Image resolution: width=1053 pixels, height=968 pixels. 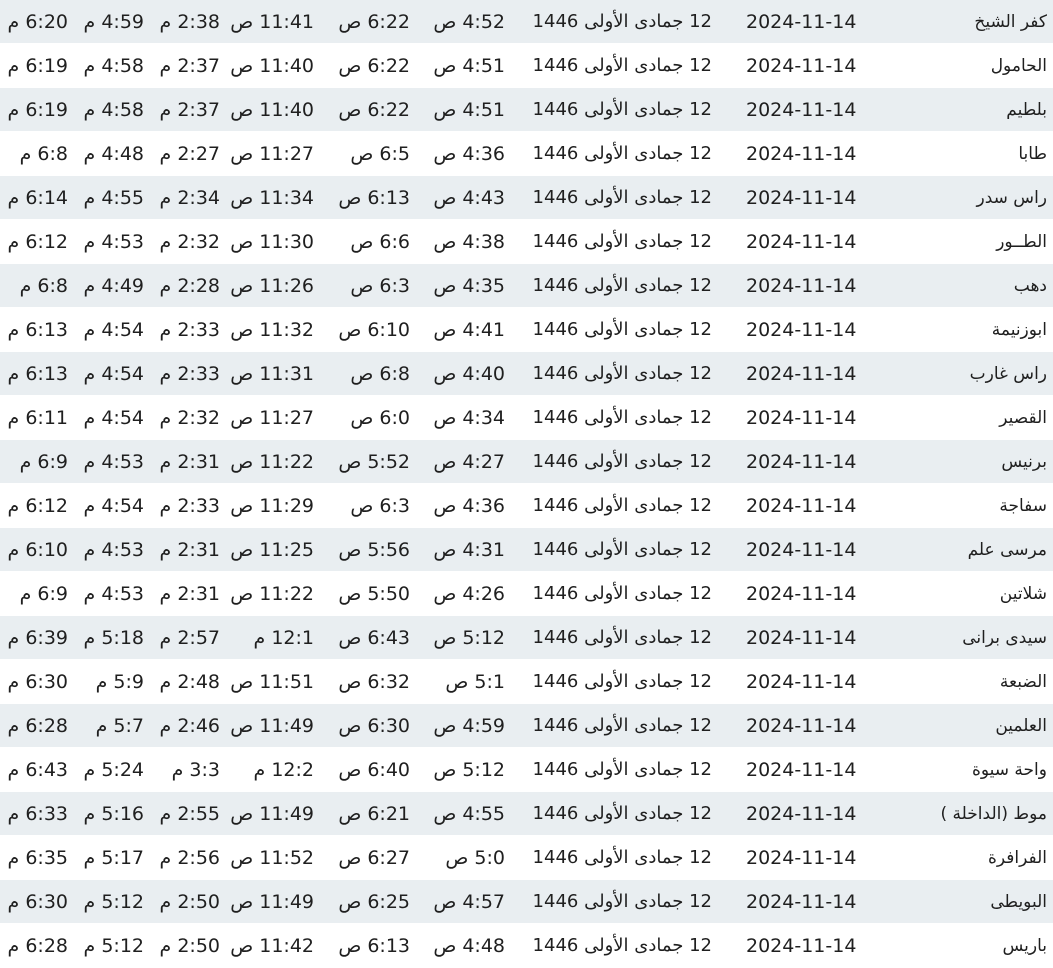 What do you see at coordinates (119, 682) in the screenshot?
I see `maghrib-time: 5:9 م` at bounding box center [119, 682].